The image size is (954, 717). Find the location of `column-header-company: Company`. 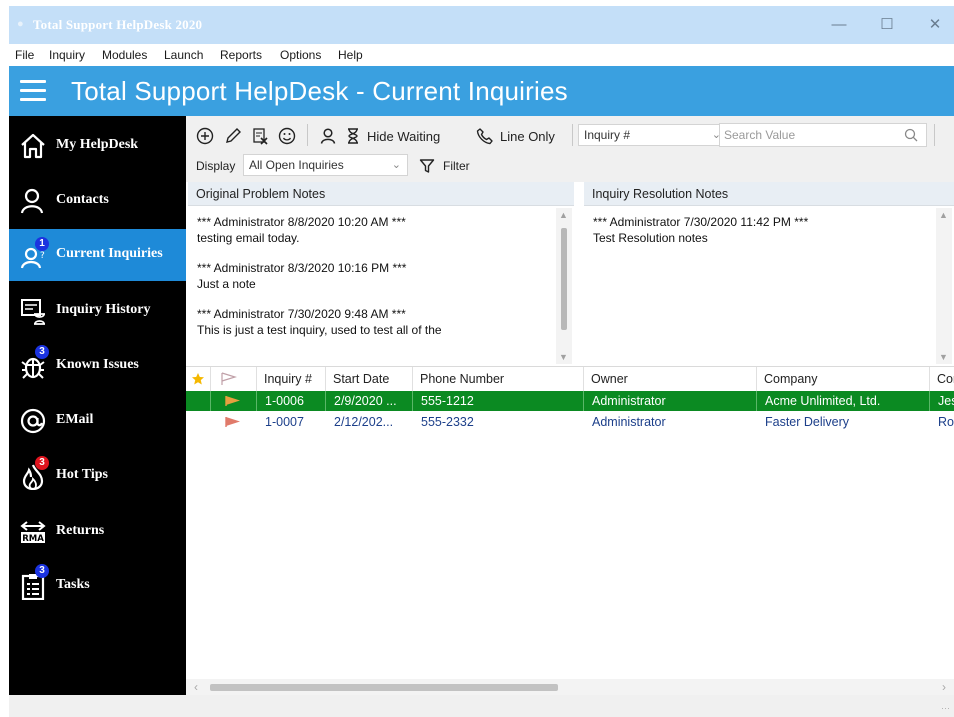

column-header-company: Company is located at coordinates (843, 379).